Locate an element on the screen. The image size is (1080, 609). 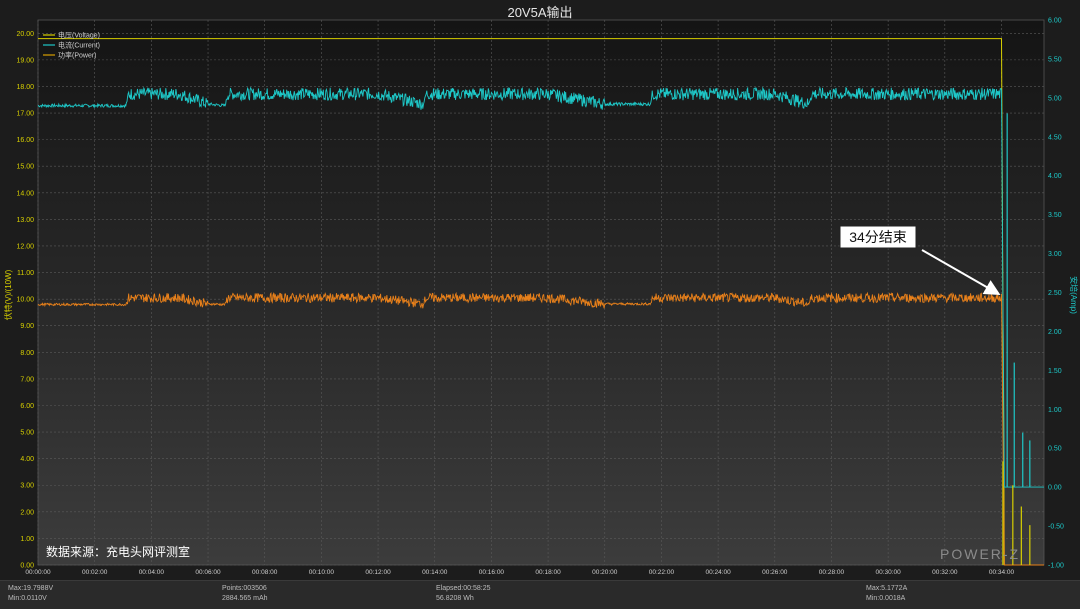
min-voltage: Min:0.0110V is located at coordinates (27, 598).